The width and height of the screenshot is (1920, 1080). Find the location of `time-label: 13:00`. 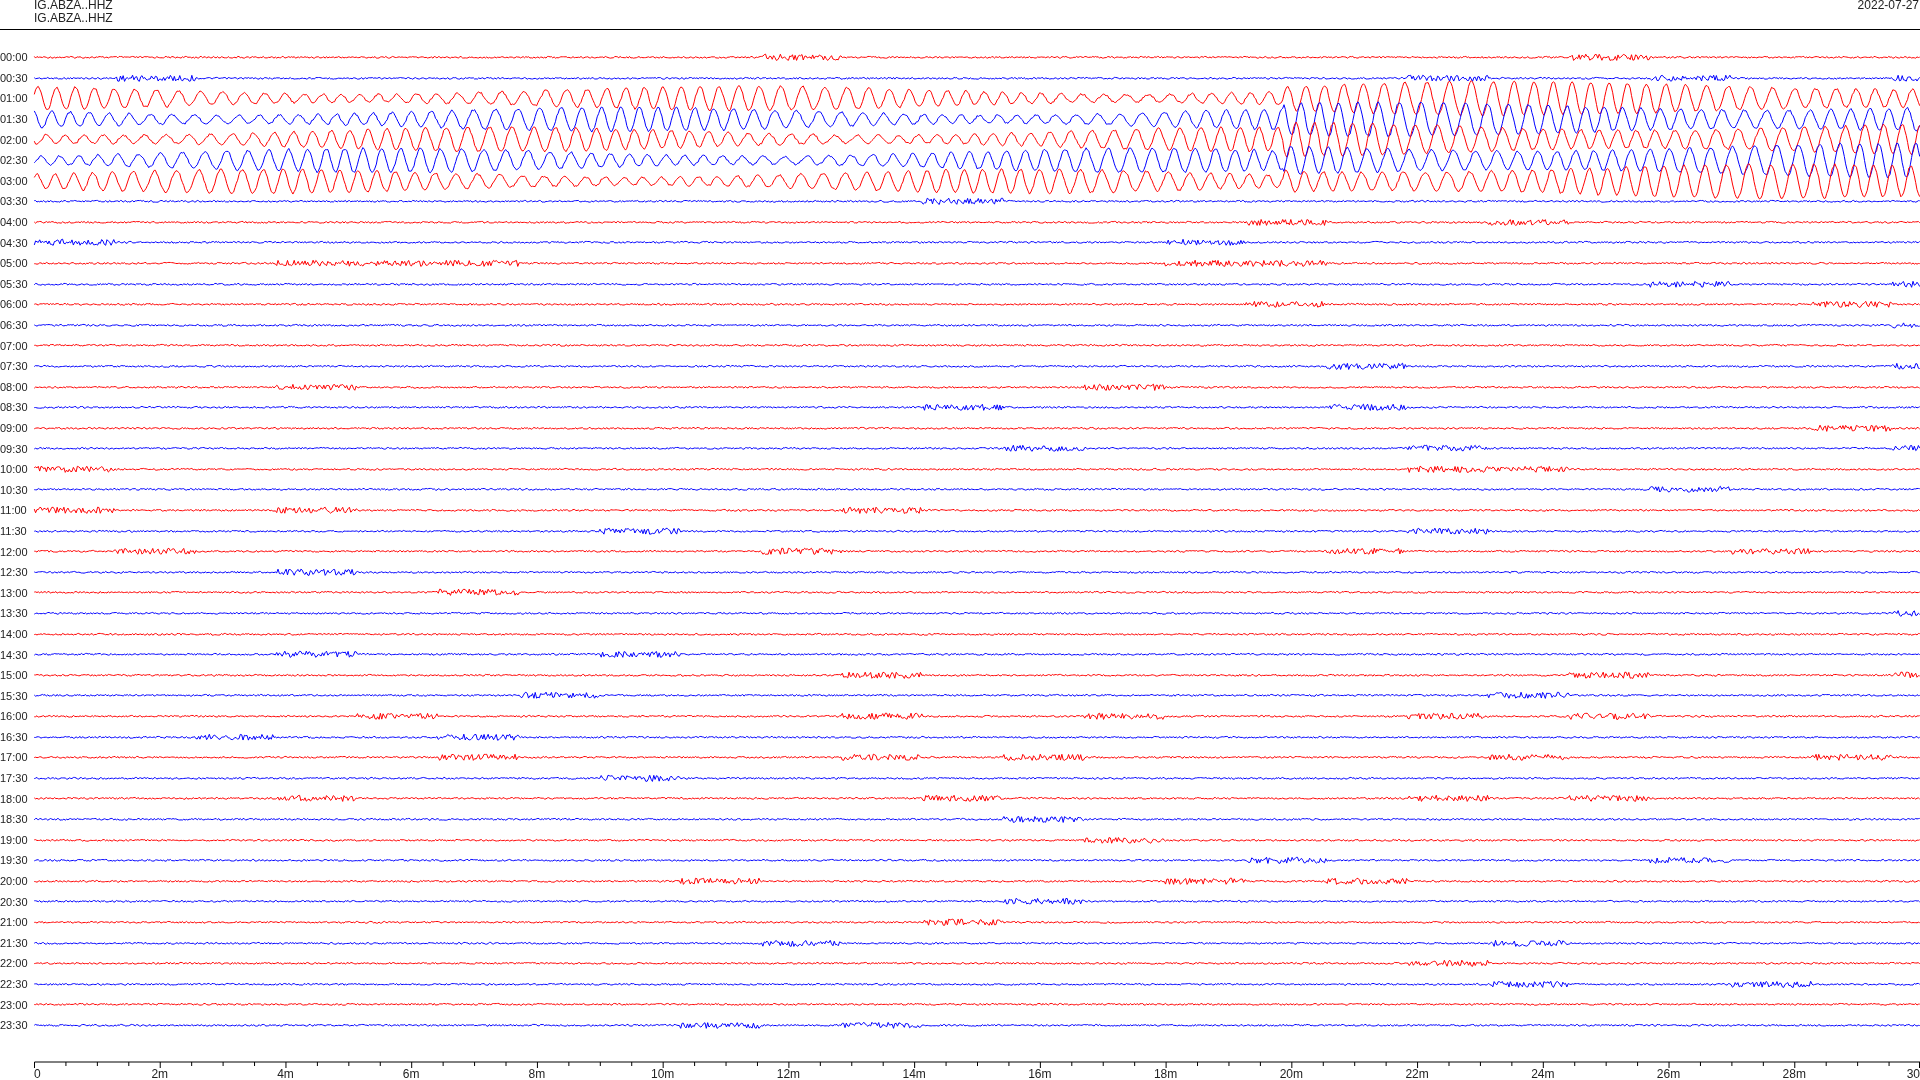

time-label: 13:00 is located at coordinates (14, 592).